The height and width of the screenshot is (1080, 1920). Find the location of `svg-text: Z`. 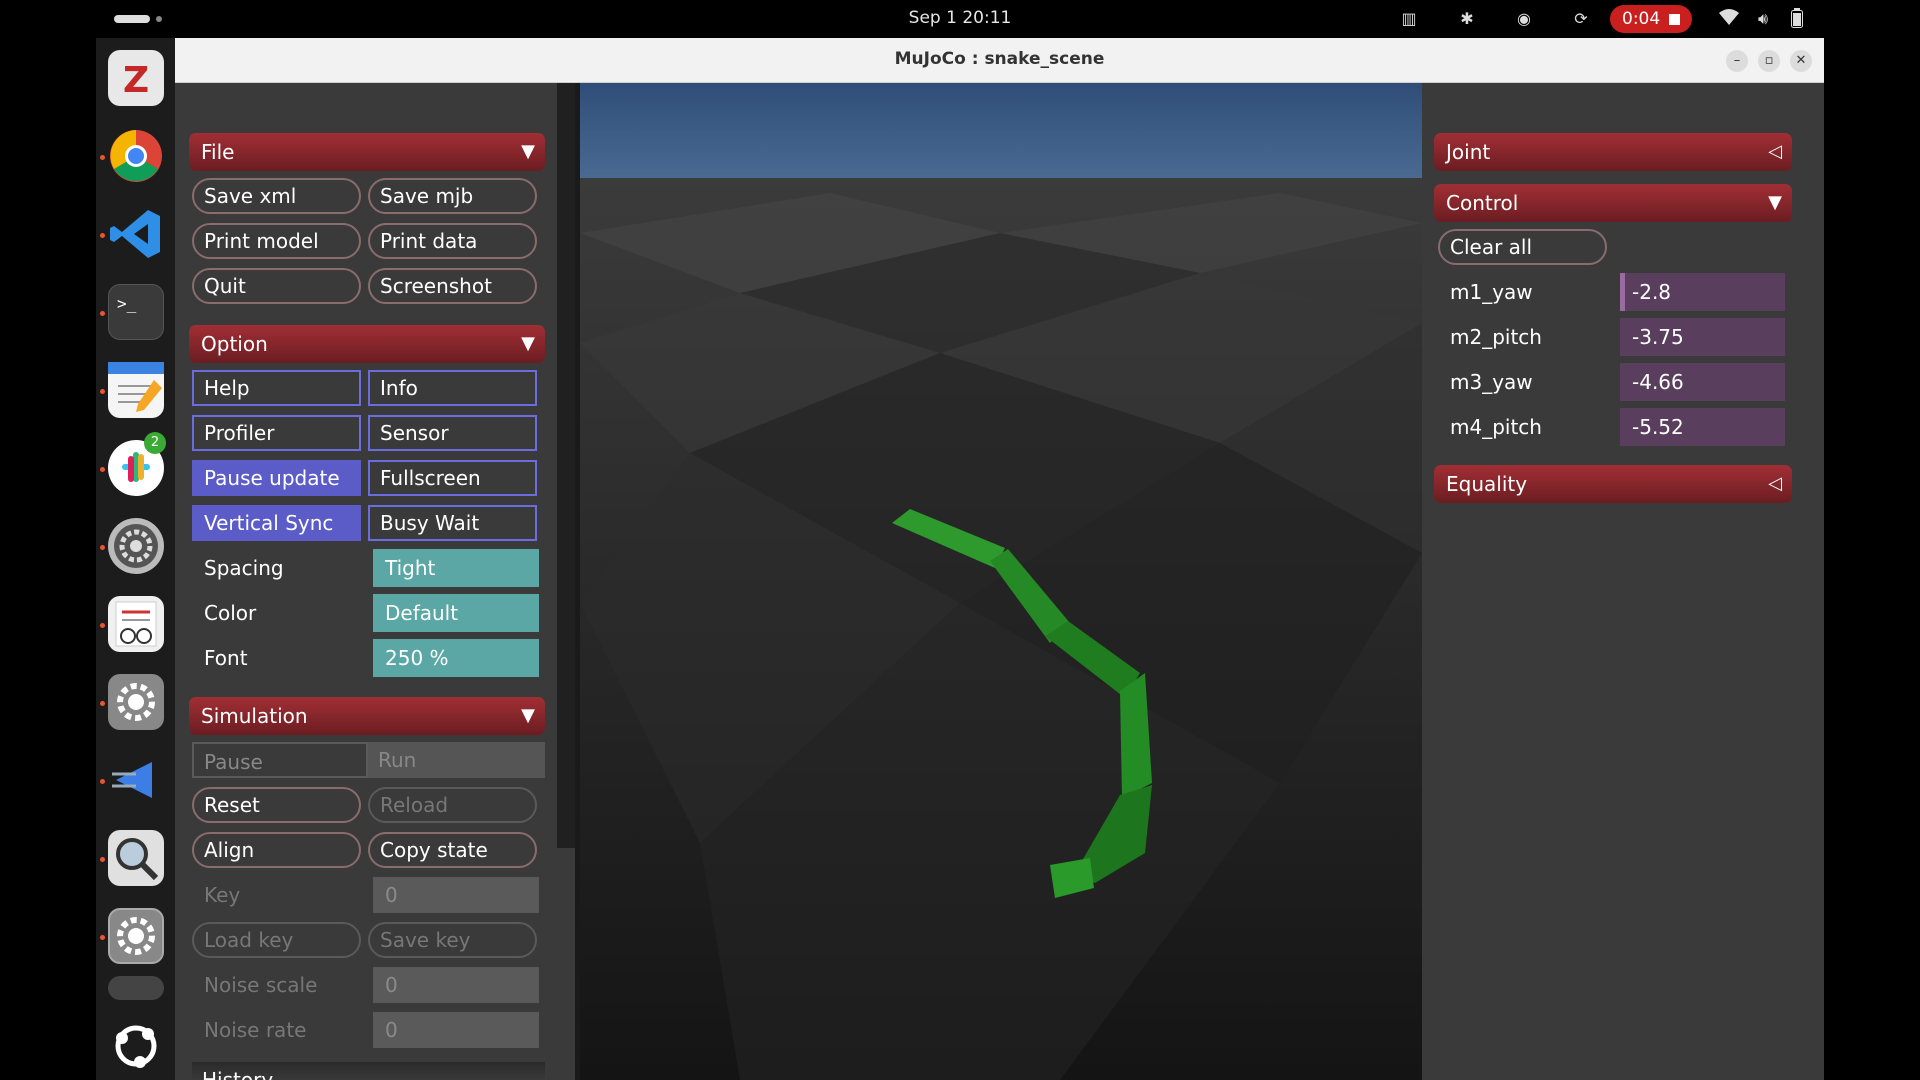

svg-text: Z is located at coordinates (136, 80).